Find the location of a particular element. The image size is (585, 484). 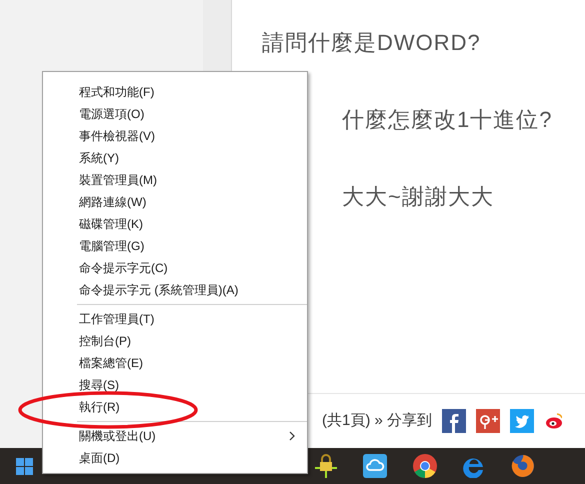

post-text: 請問什麼是DWORD? is located at coordinates (372, 43).